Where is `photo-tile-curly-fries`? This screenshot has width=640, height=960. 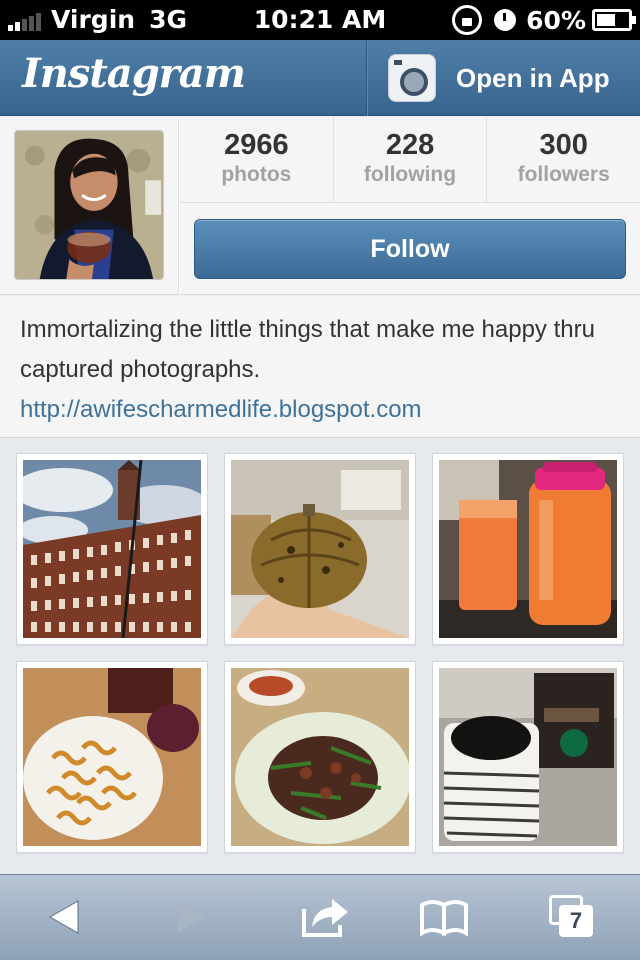 photo-tile-curly-fries is located at coordinates (112, 757).